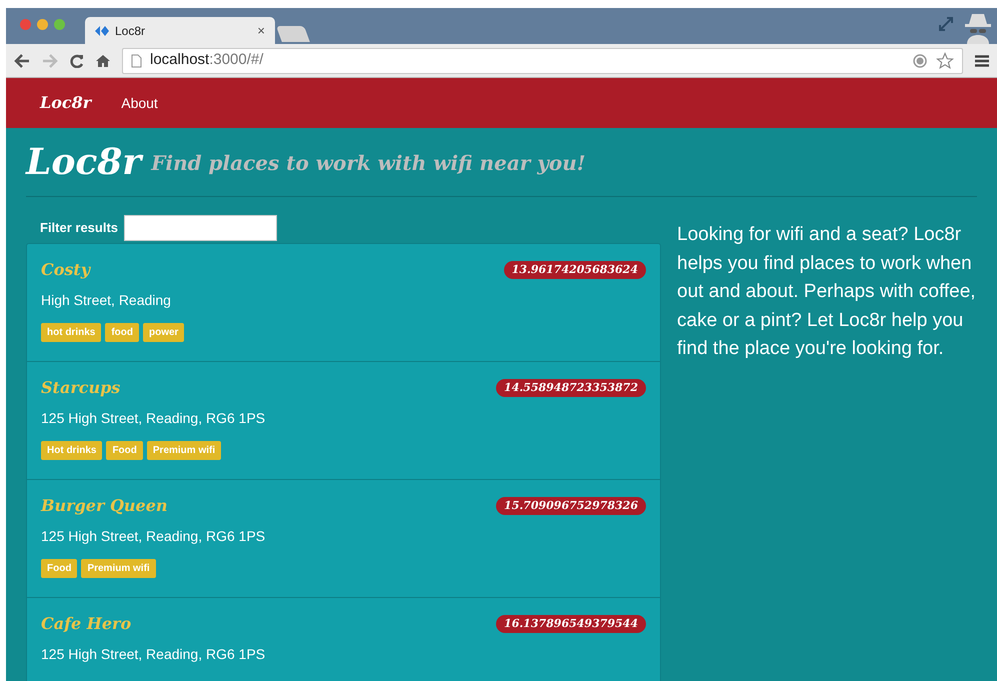  I want to click on distance-badge: 14.558948723353872, so click(571, 388).